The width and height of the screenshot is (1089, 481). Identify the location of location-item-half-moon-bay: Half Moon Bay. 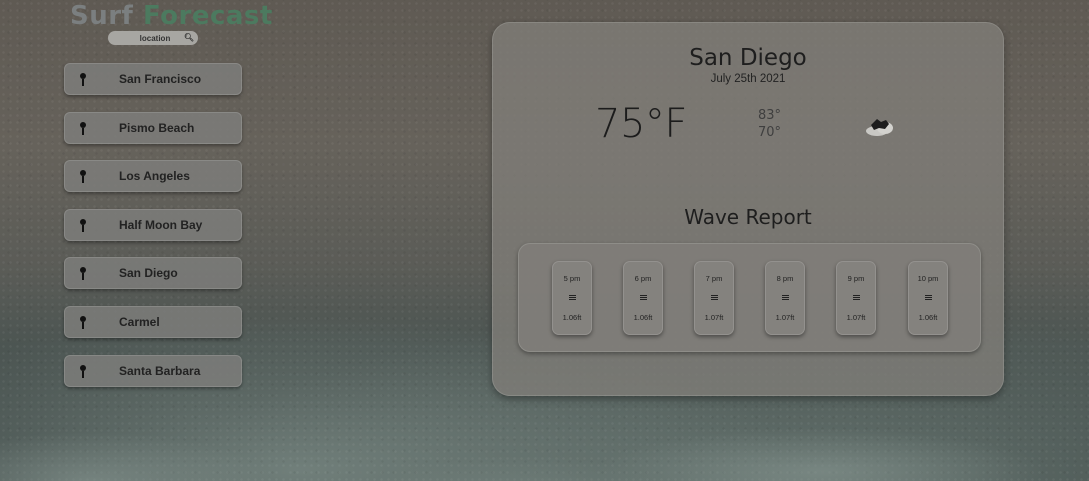
(153, 224).